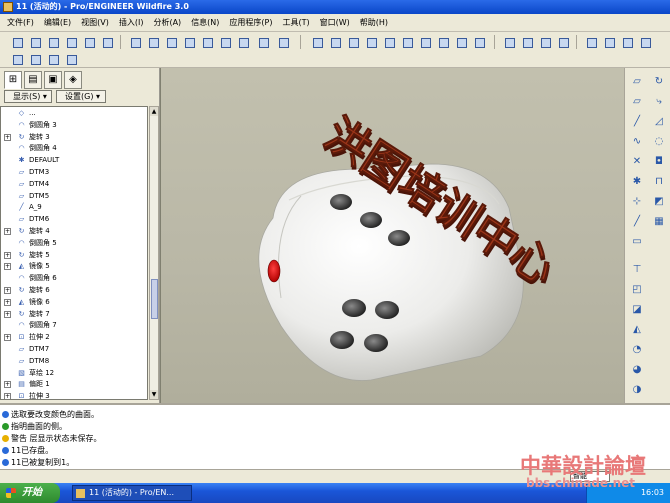 Image resolution: width=670 pixels, height=503 pixels. I want to click on start-button: 开始, so click(30, 493).